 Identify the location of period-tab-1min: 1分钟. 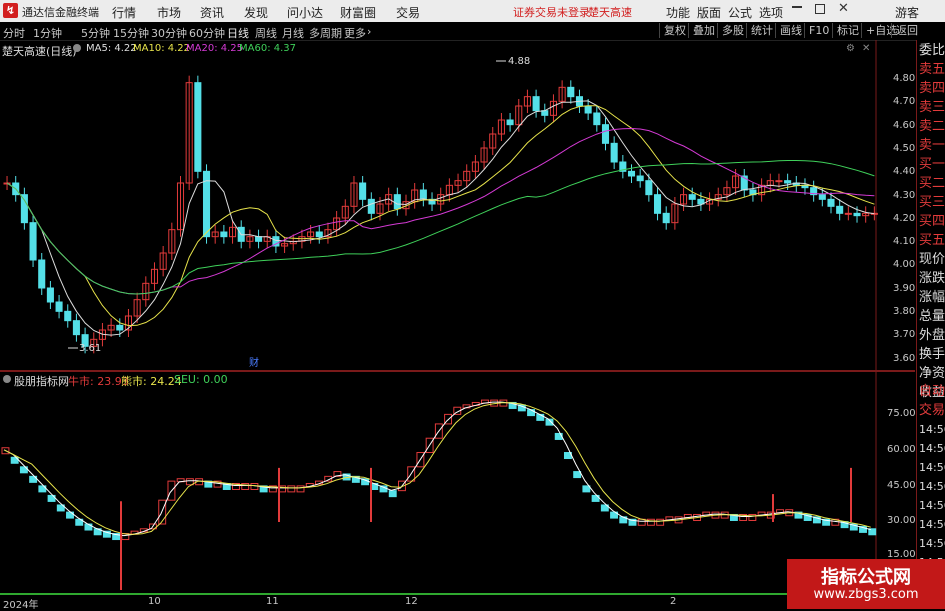
(47, 33).